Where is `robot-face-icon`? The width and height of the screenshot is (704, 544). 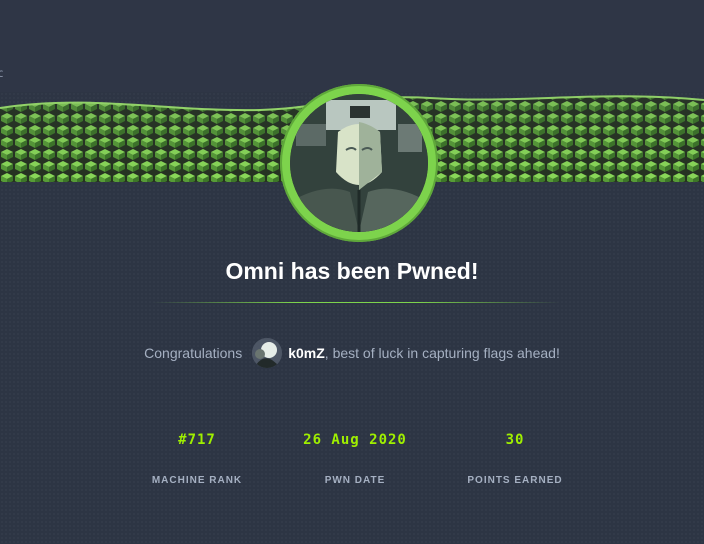
robot-face-icon is located at coordinates (359, 163).